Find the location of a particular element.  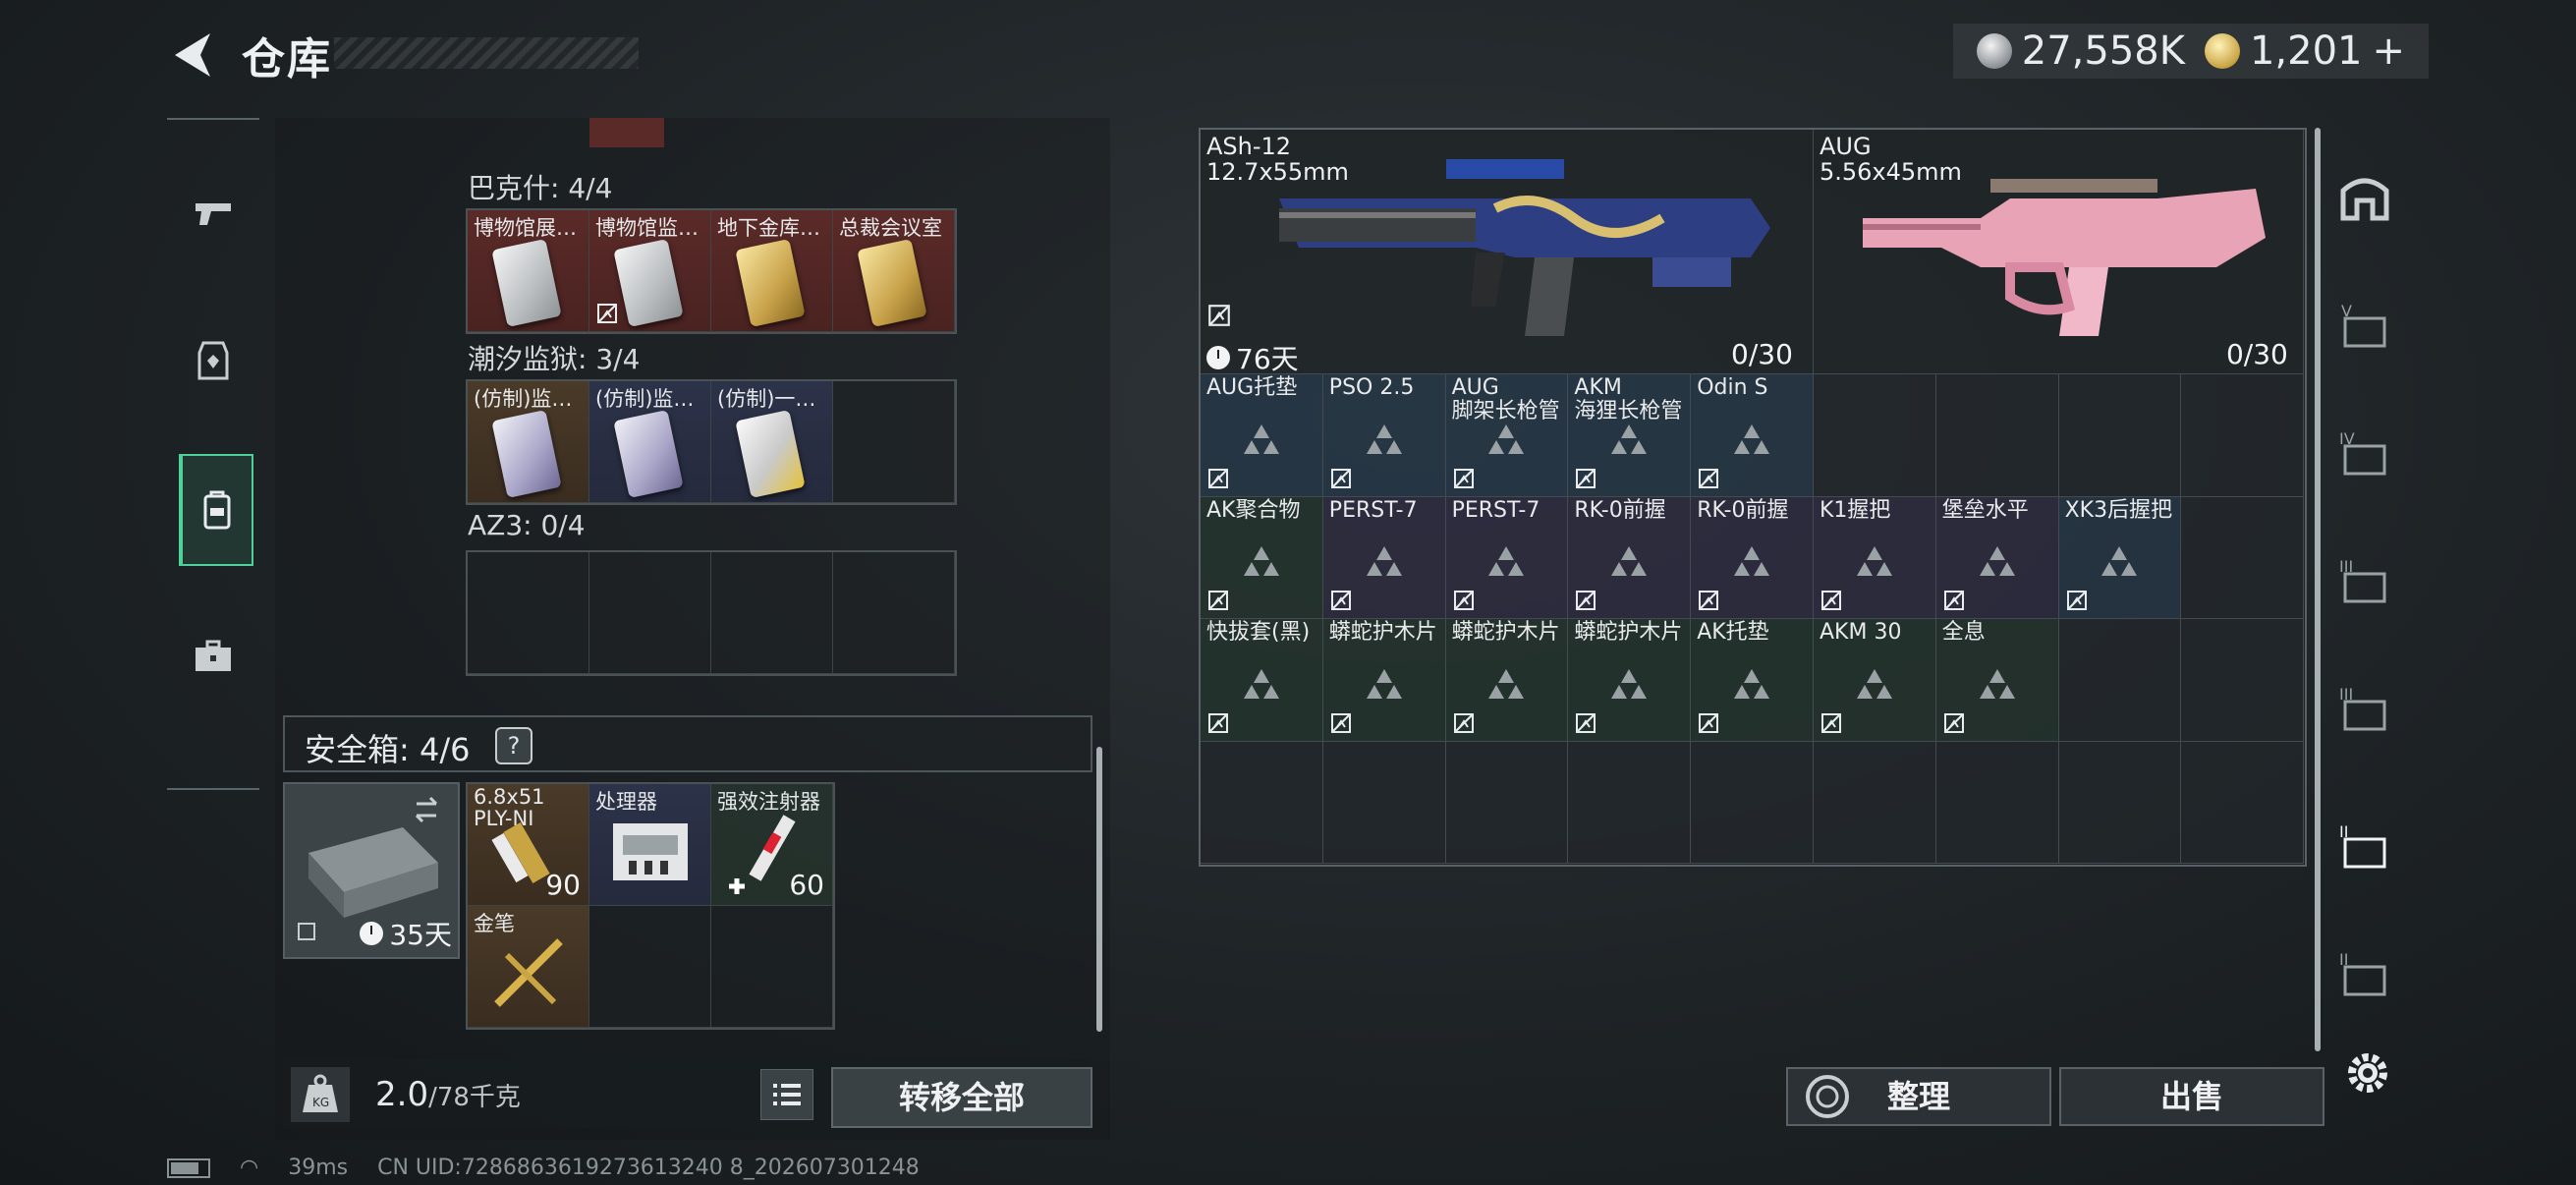

silver-value: 27,558K is located at coordinates (2103, 51).